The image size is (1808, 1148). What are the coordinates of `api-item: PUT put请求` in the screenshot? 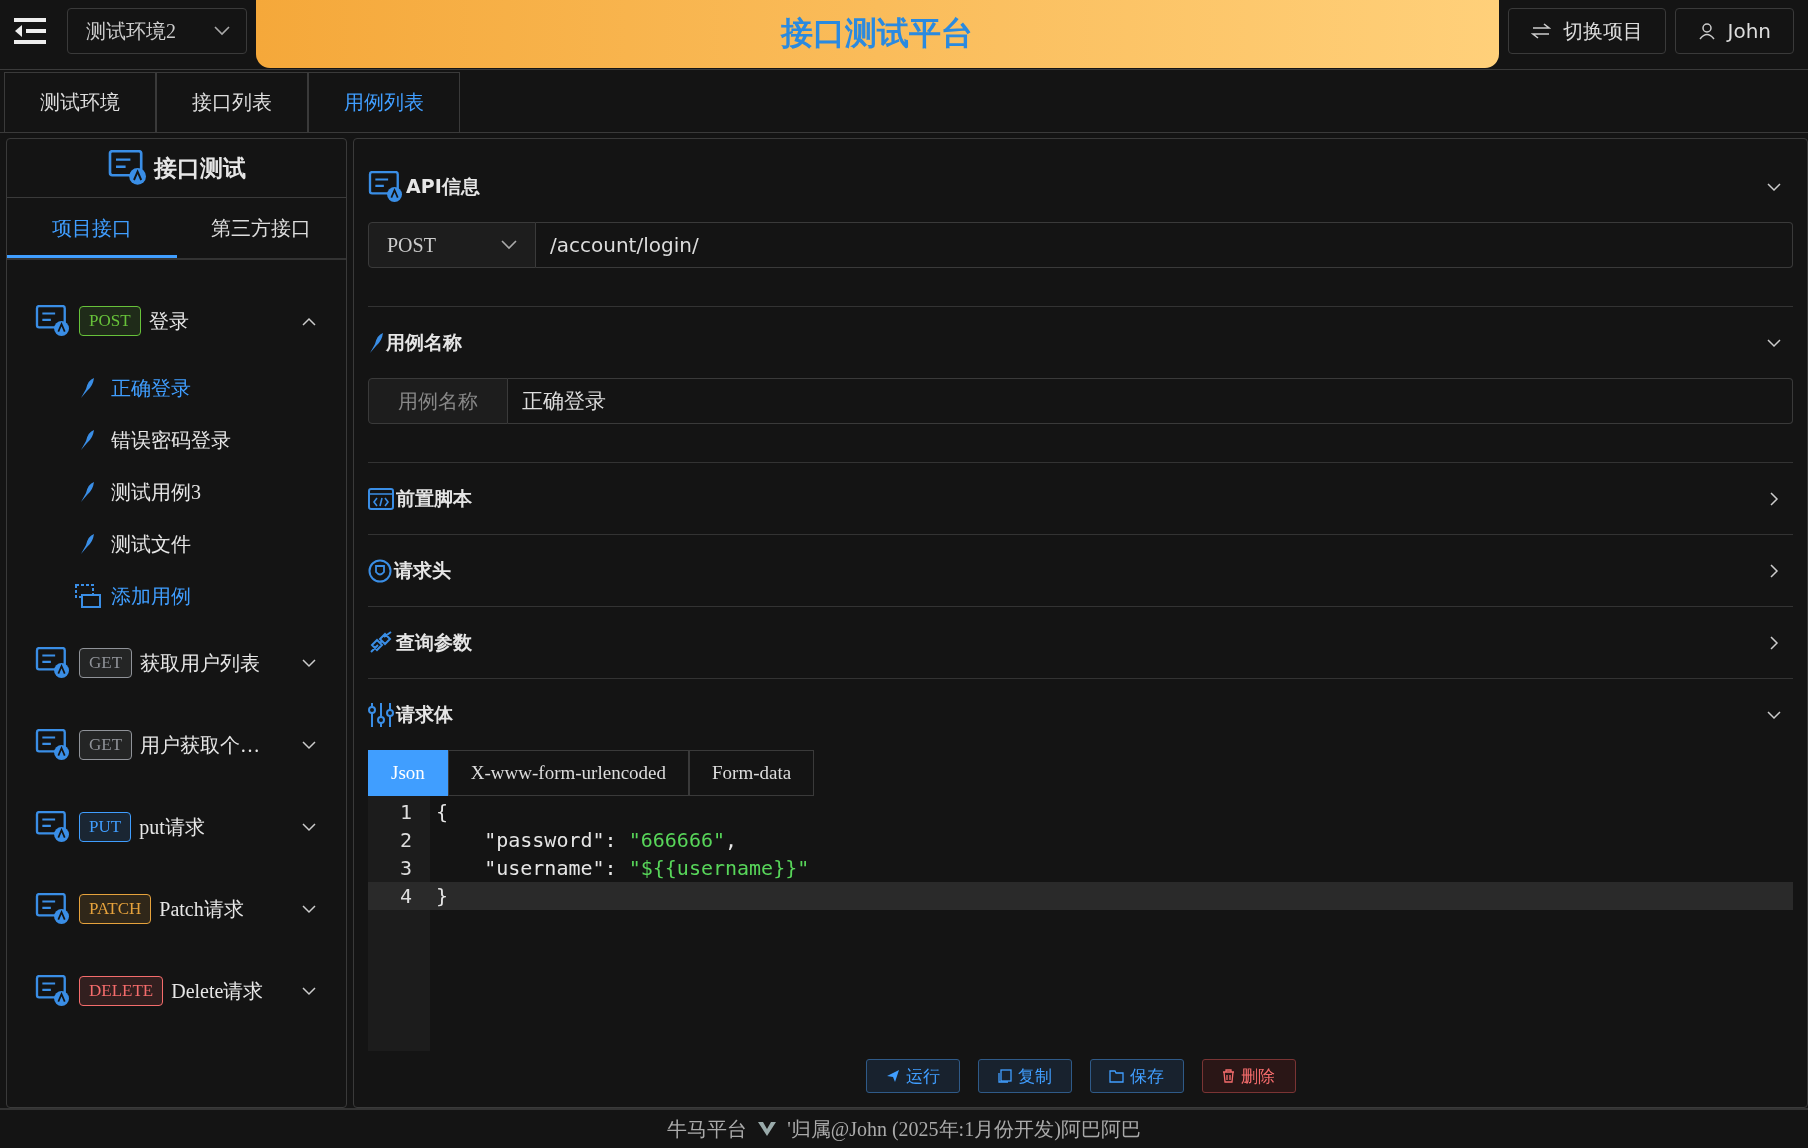 It's located at (190, 827).